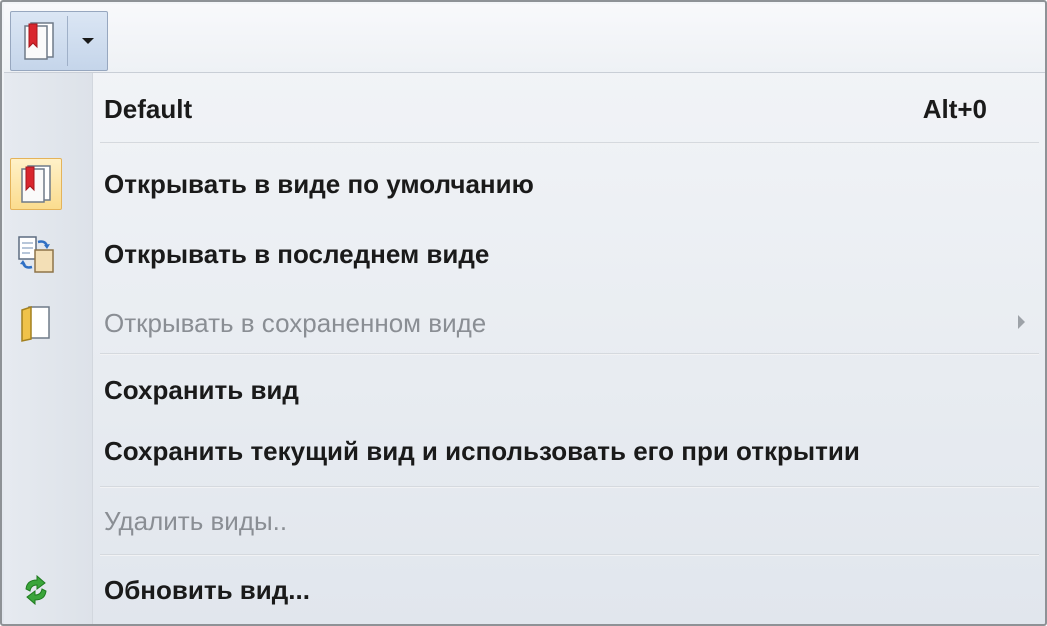  I want to click on toolbar, so click(524, 38).